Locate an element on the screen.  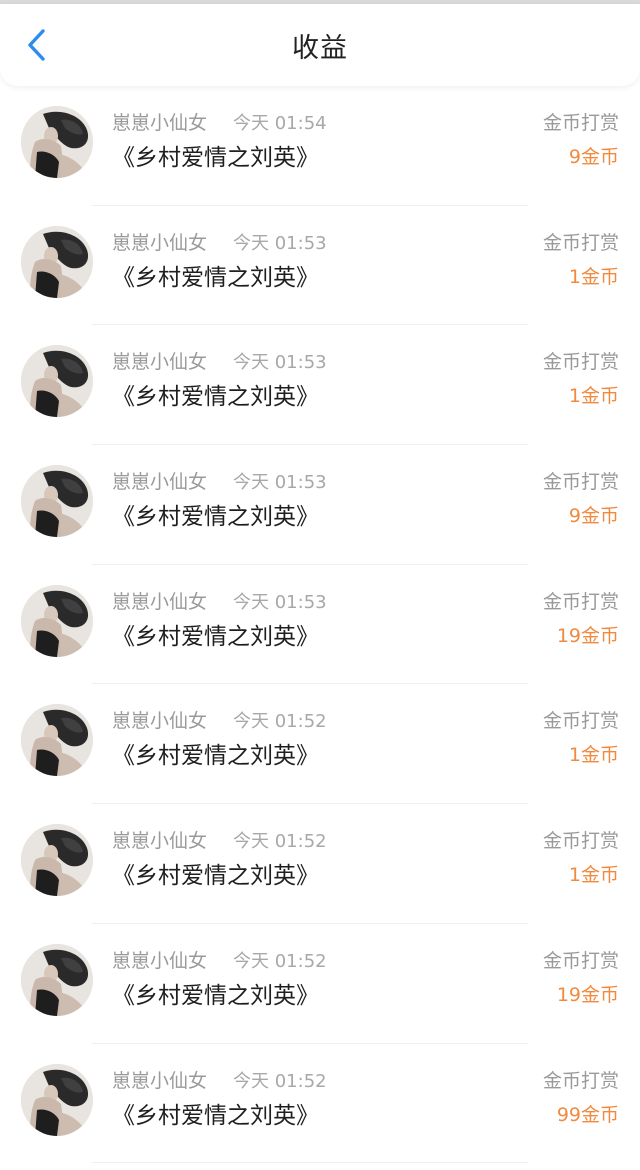
page-title: 收益 is located at coordinates (320, 48).